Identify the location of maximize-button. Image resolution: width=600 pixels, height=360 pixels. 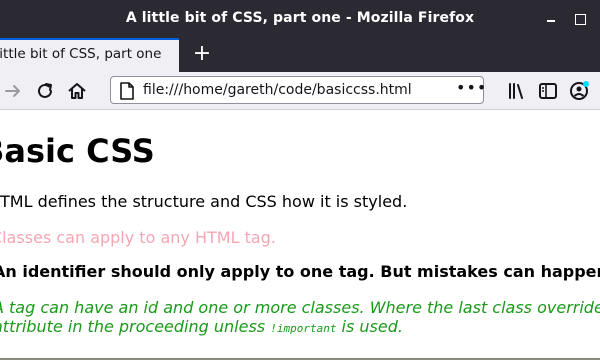
(580, 19).